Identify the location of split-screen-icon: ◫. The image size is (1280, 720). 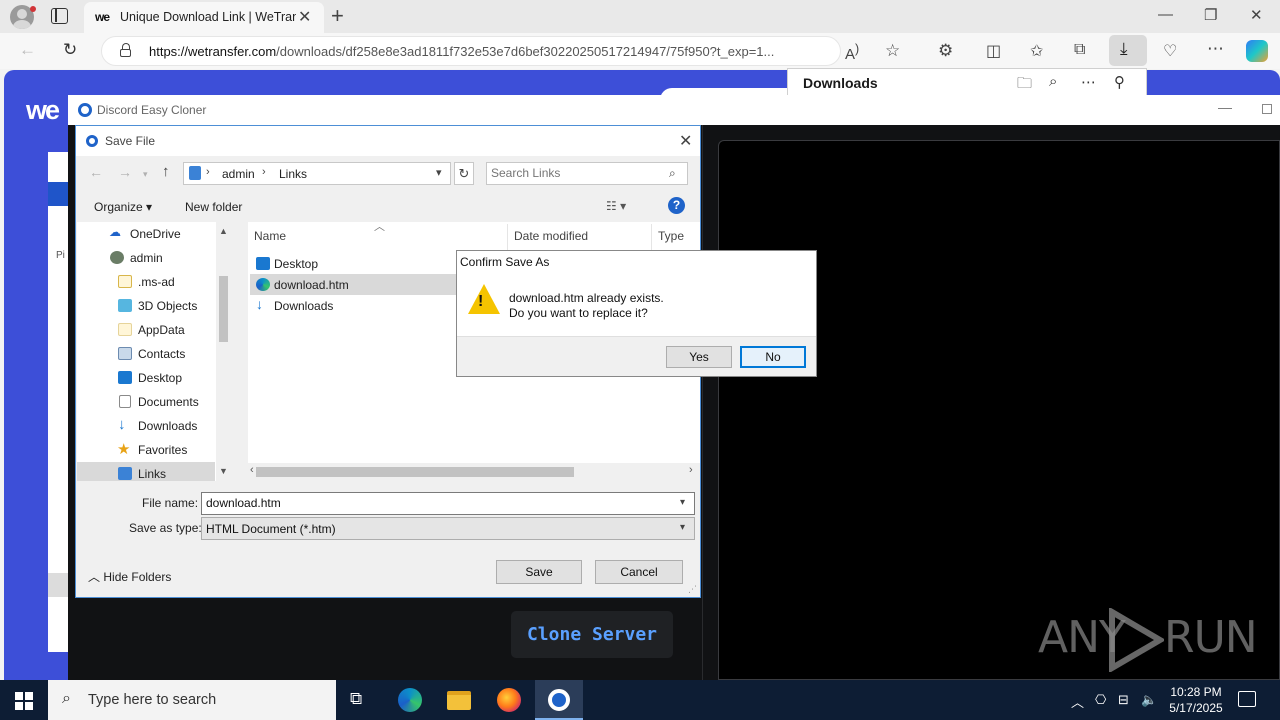
(993, 51).